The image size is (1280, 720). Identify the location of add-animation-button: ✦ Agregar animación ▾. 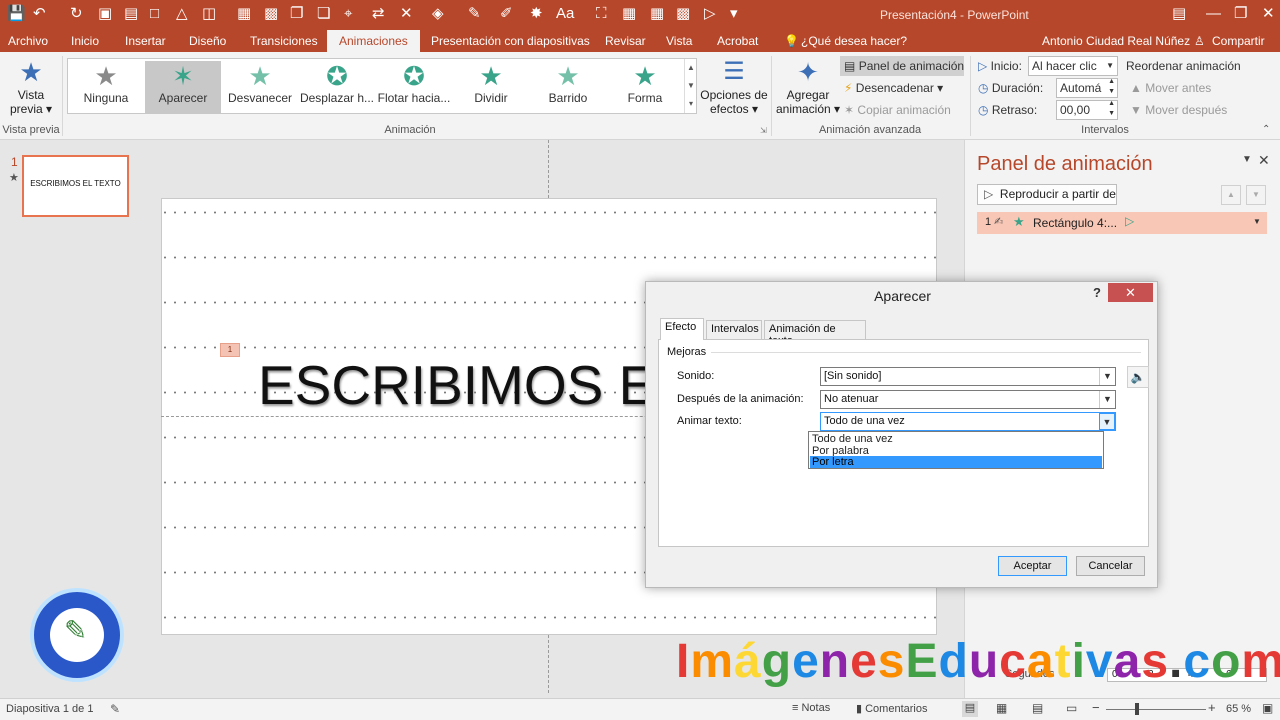
(808, 86).